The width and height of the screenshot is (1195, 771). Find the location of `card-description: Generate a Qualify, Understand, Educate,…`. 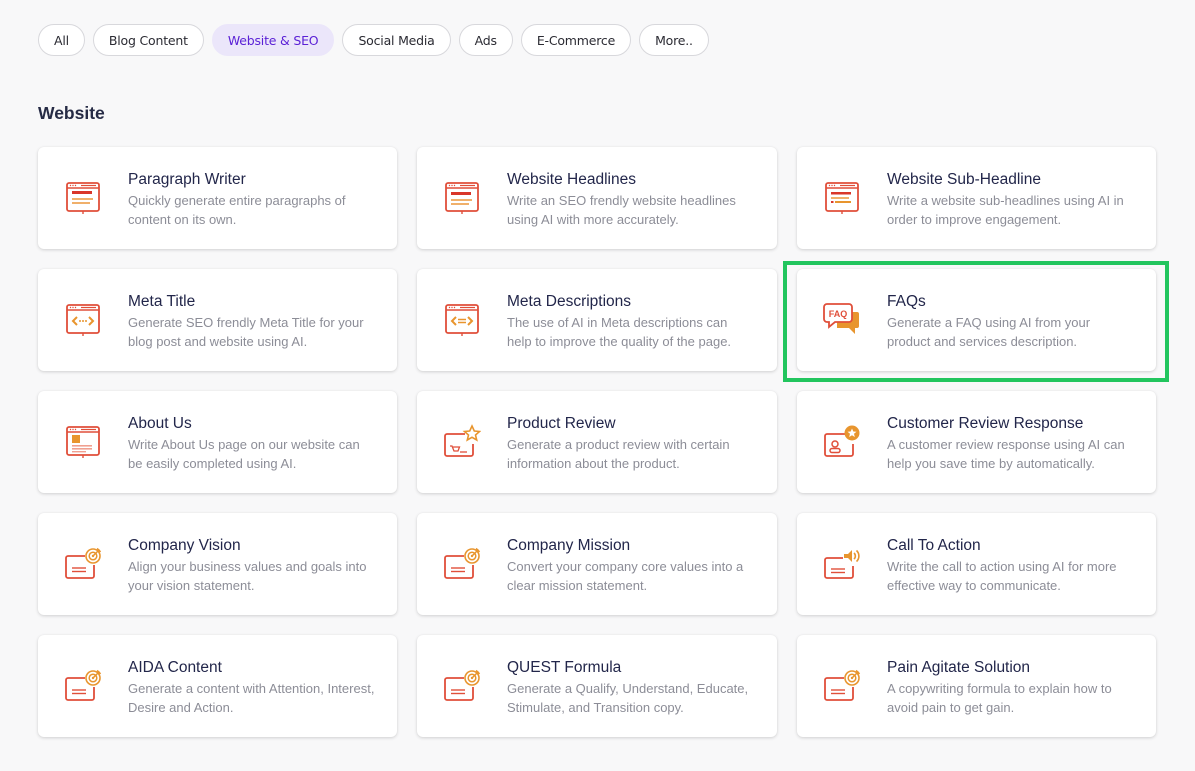

card-description: Generate a Qualify, Understand, Educate,… is located at coordinates (628, 698).